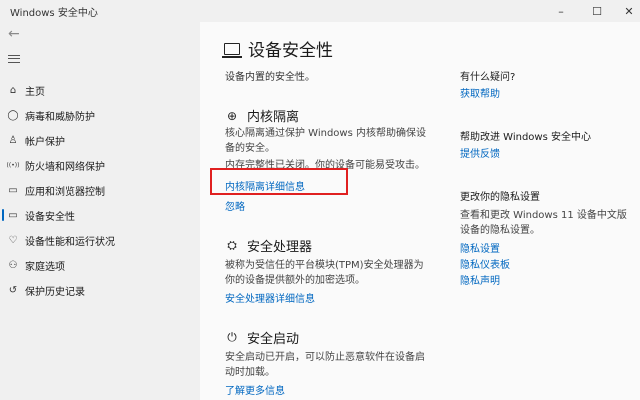  What do you see at coordinates (273, 339) in the screenshot?
I see `secure-boot-title: 安全启动` at bounding box center [273, 339].